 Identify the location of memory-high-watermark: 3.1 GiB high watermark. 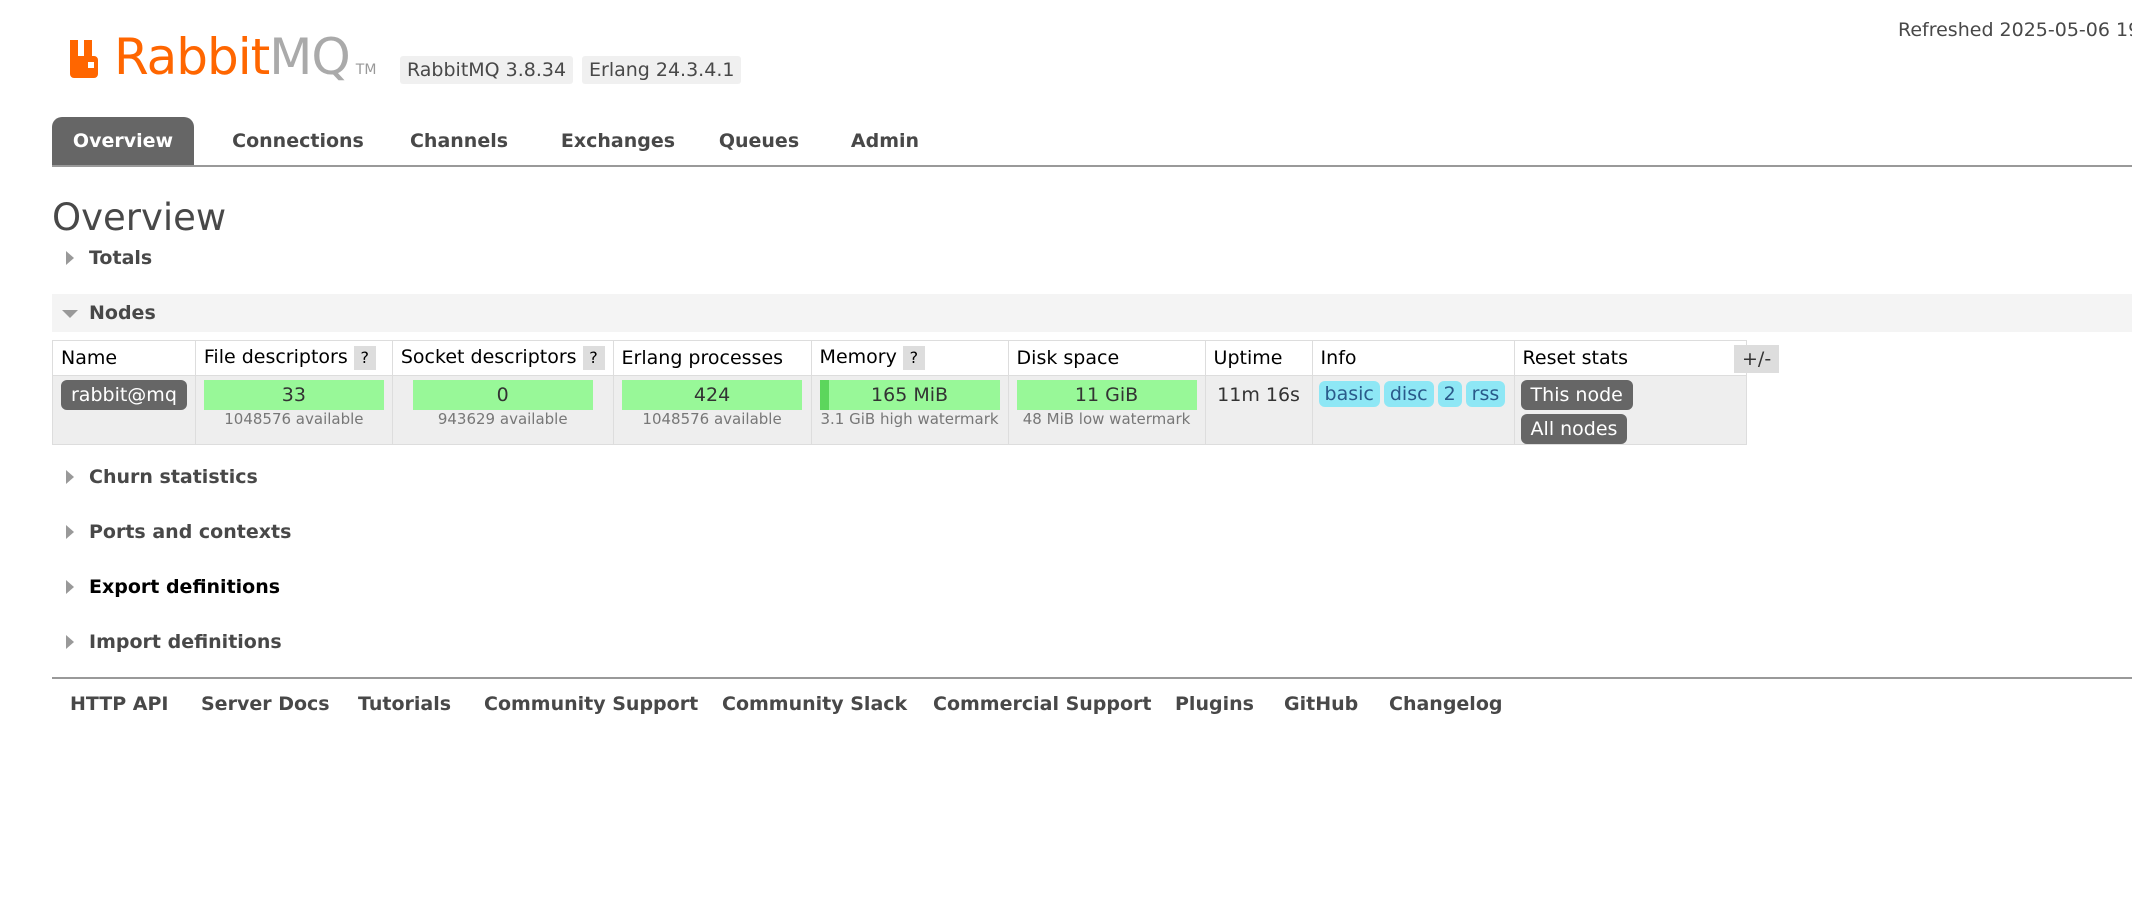
(909, 419).